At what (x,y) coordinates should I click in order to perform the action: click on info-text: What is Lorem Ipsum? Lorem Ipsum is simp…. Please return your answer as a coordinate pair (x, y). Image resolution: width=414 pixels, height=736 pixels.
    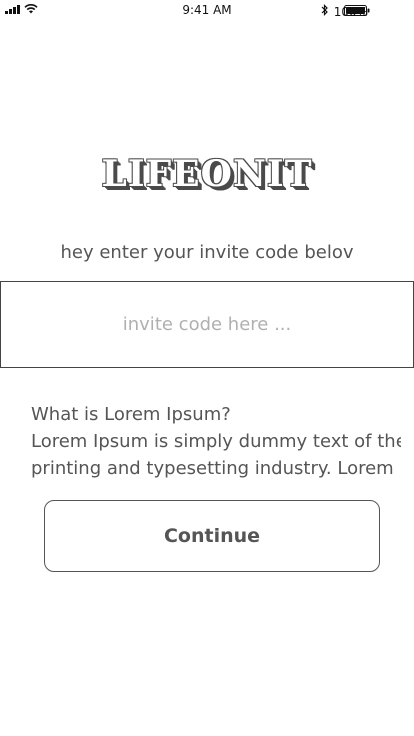
    Looking at the image, I should click on (216, 441).